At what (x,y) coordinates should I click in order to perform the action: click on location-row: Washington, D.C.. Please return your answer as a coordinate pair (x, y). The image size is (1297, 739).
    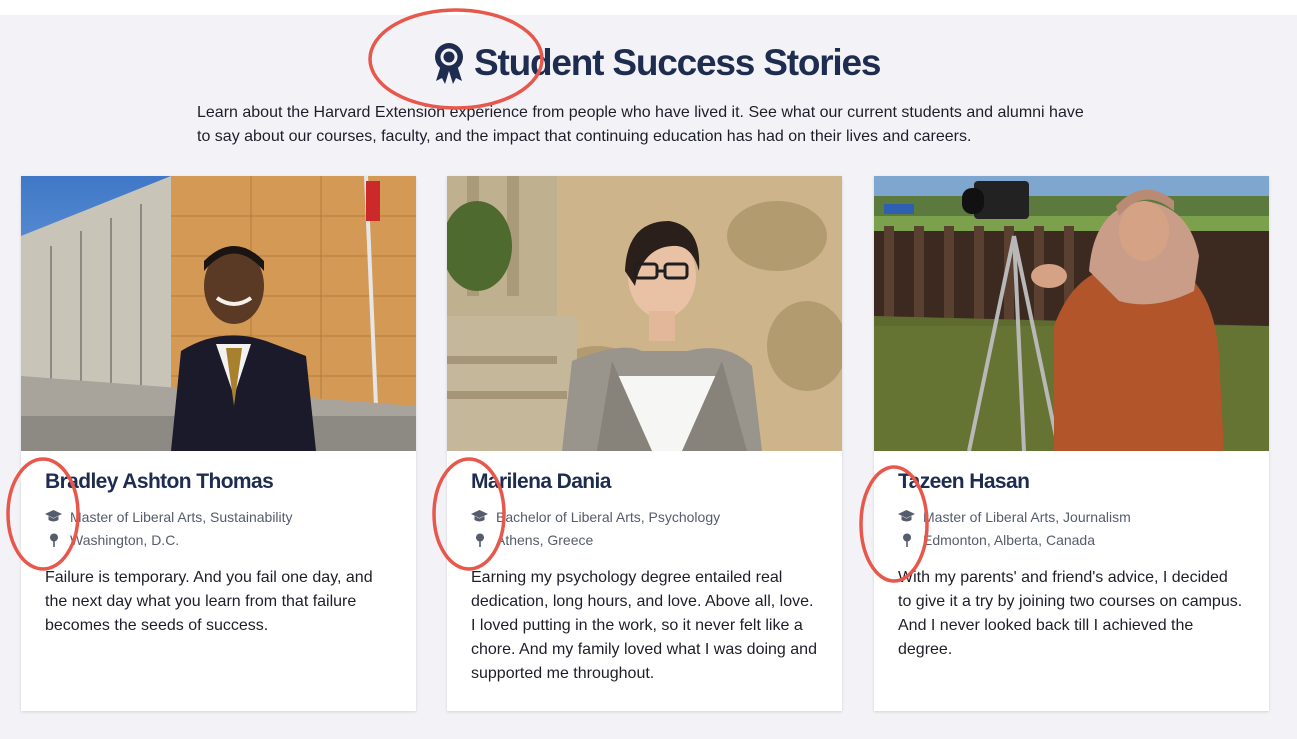
    Looking at the image, I should click on (218, 539).